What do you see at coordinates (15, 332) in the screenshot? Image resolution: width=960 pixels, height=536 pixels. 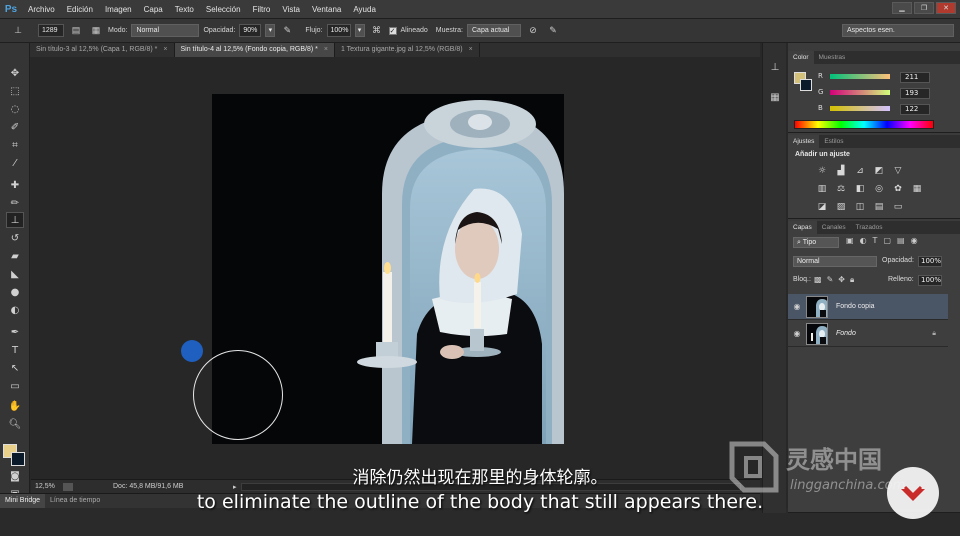 I see `pen-tool-icon: ✒` at bounding box center [15, 332].